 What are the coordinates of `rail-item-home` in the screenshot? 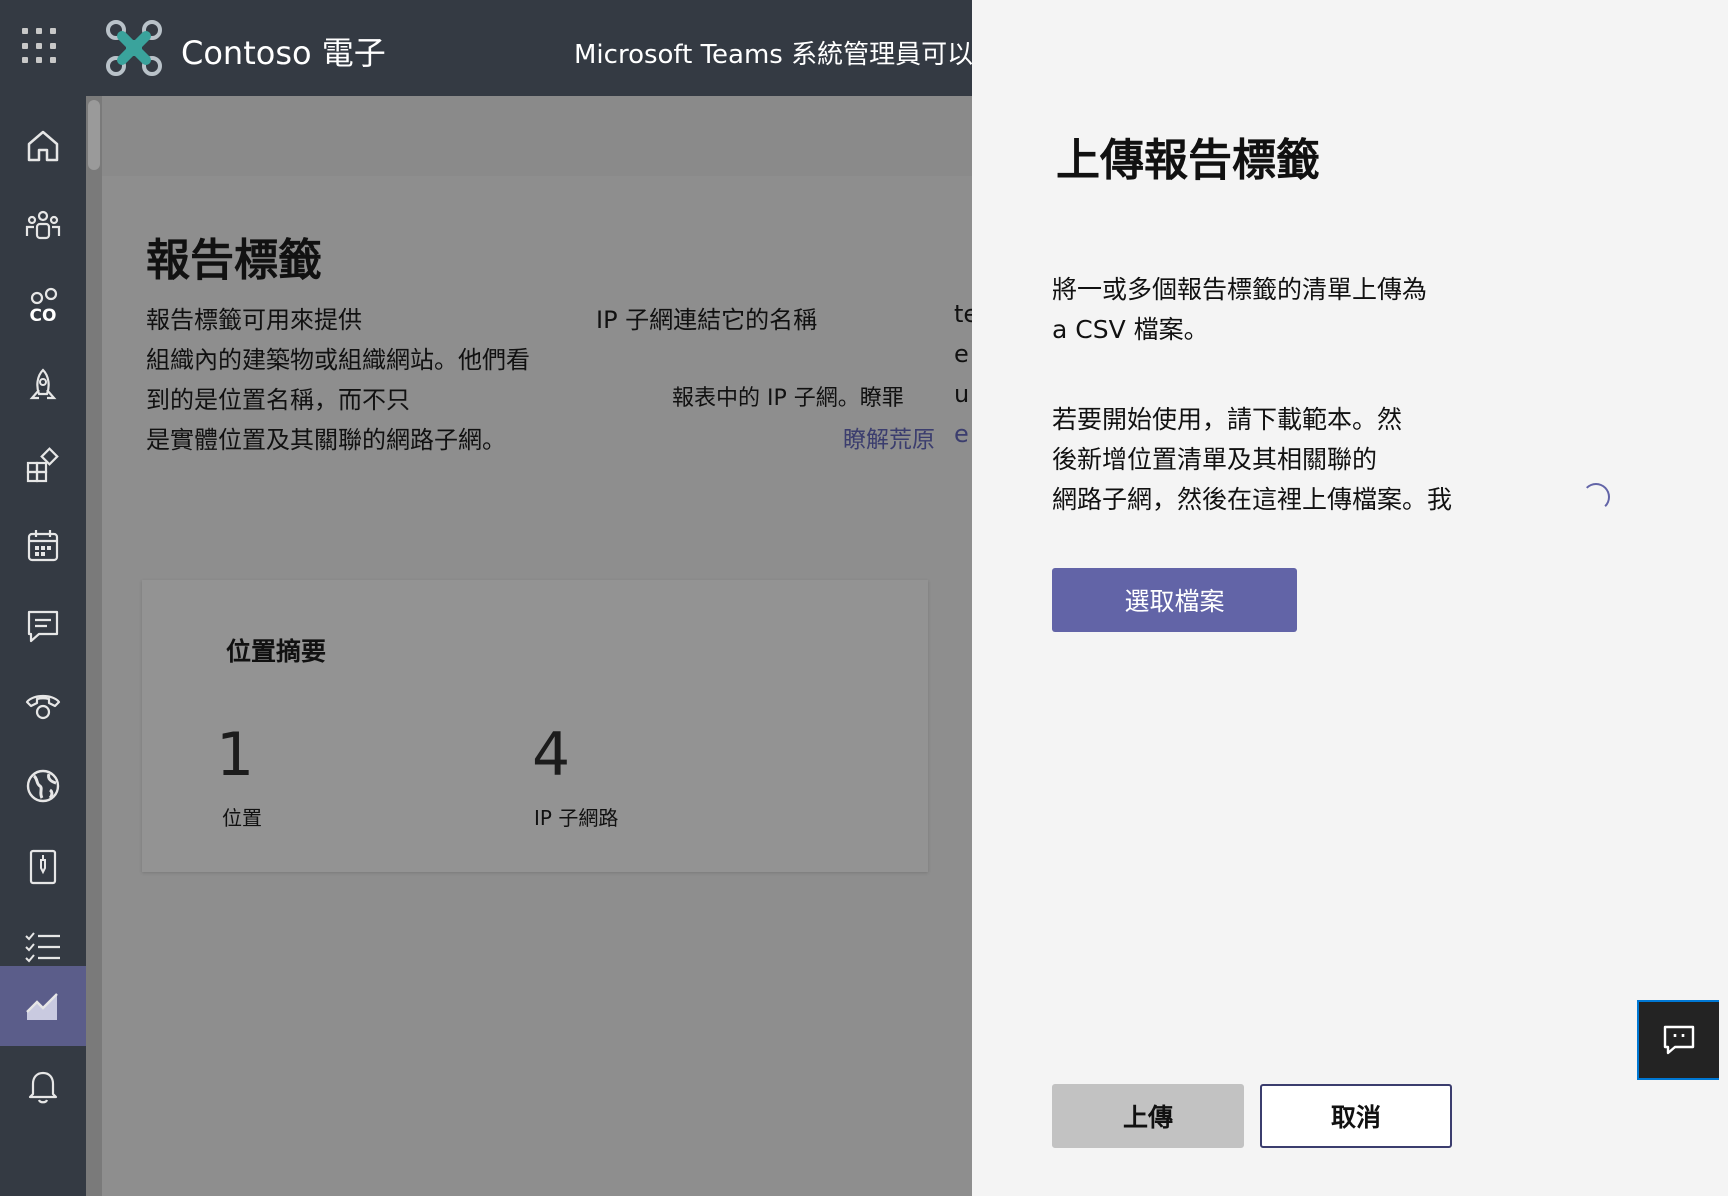 It's located at (43, 146).